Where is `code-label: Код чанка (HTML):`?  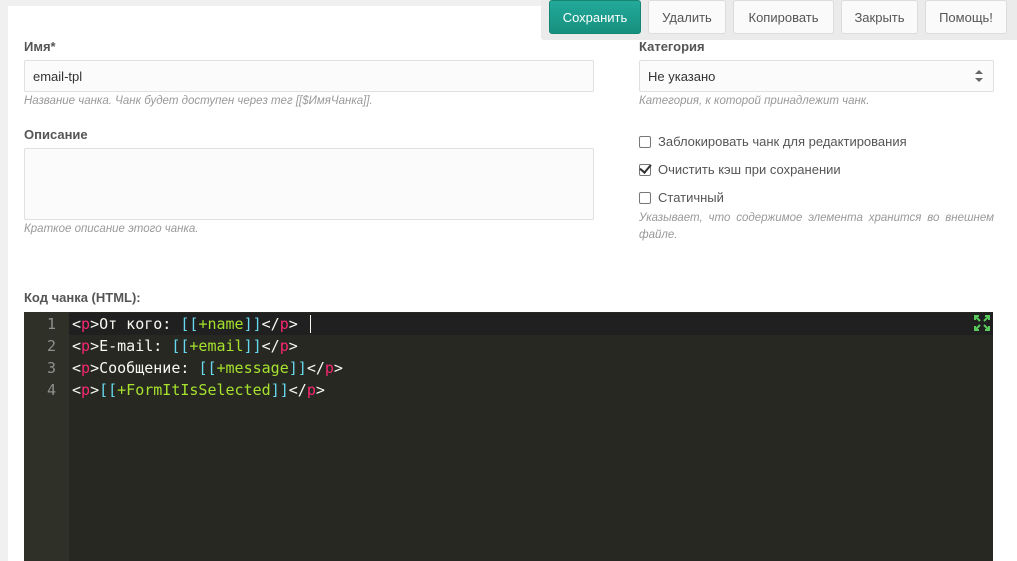
code-label: Код чанка (HTML): is located at coordinates (82, 297).